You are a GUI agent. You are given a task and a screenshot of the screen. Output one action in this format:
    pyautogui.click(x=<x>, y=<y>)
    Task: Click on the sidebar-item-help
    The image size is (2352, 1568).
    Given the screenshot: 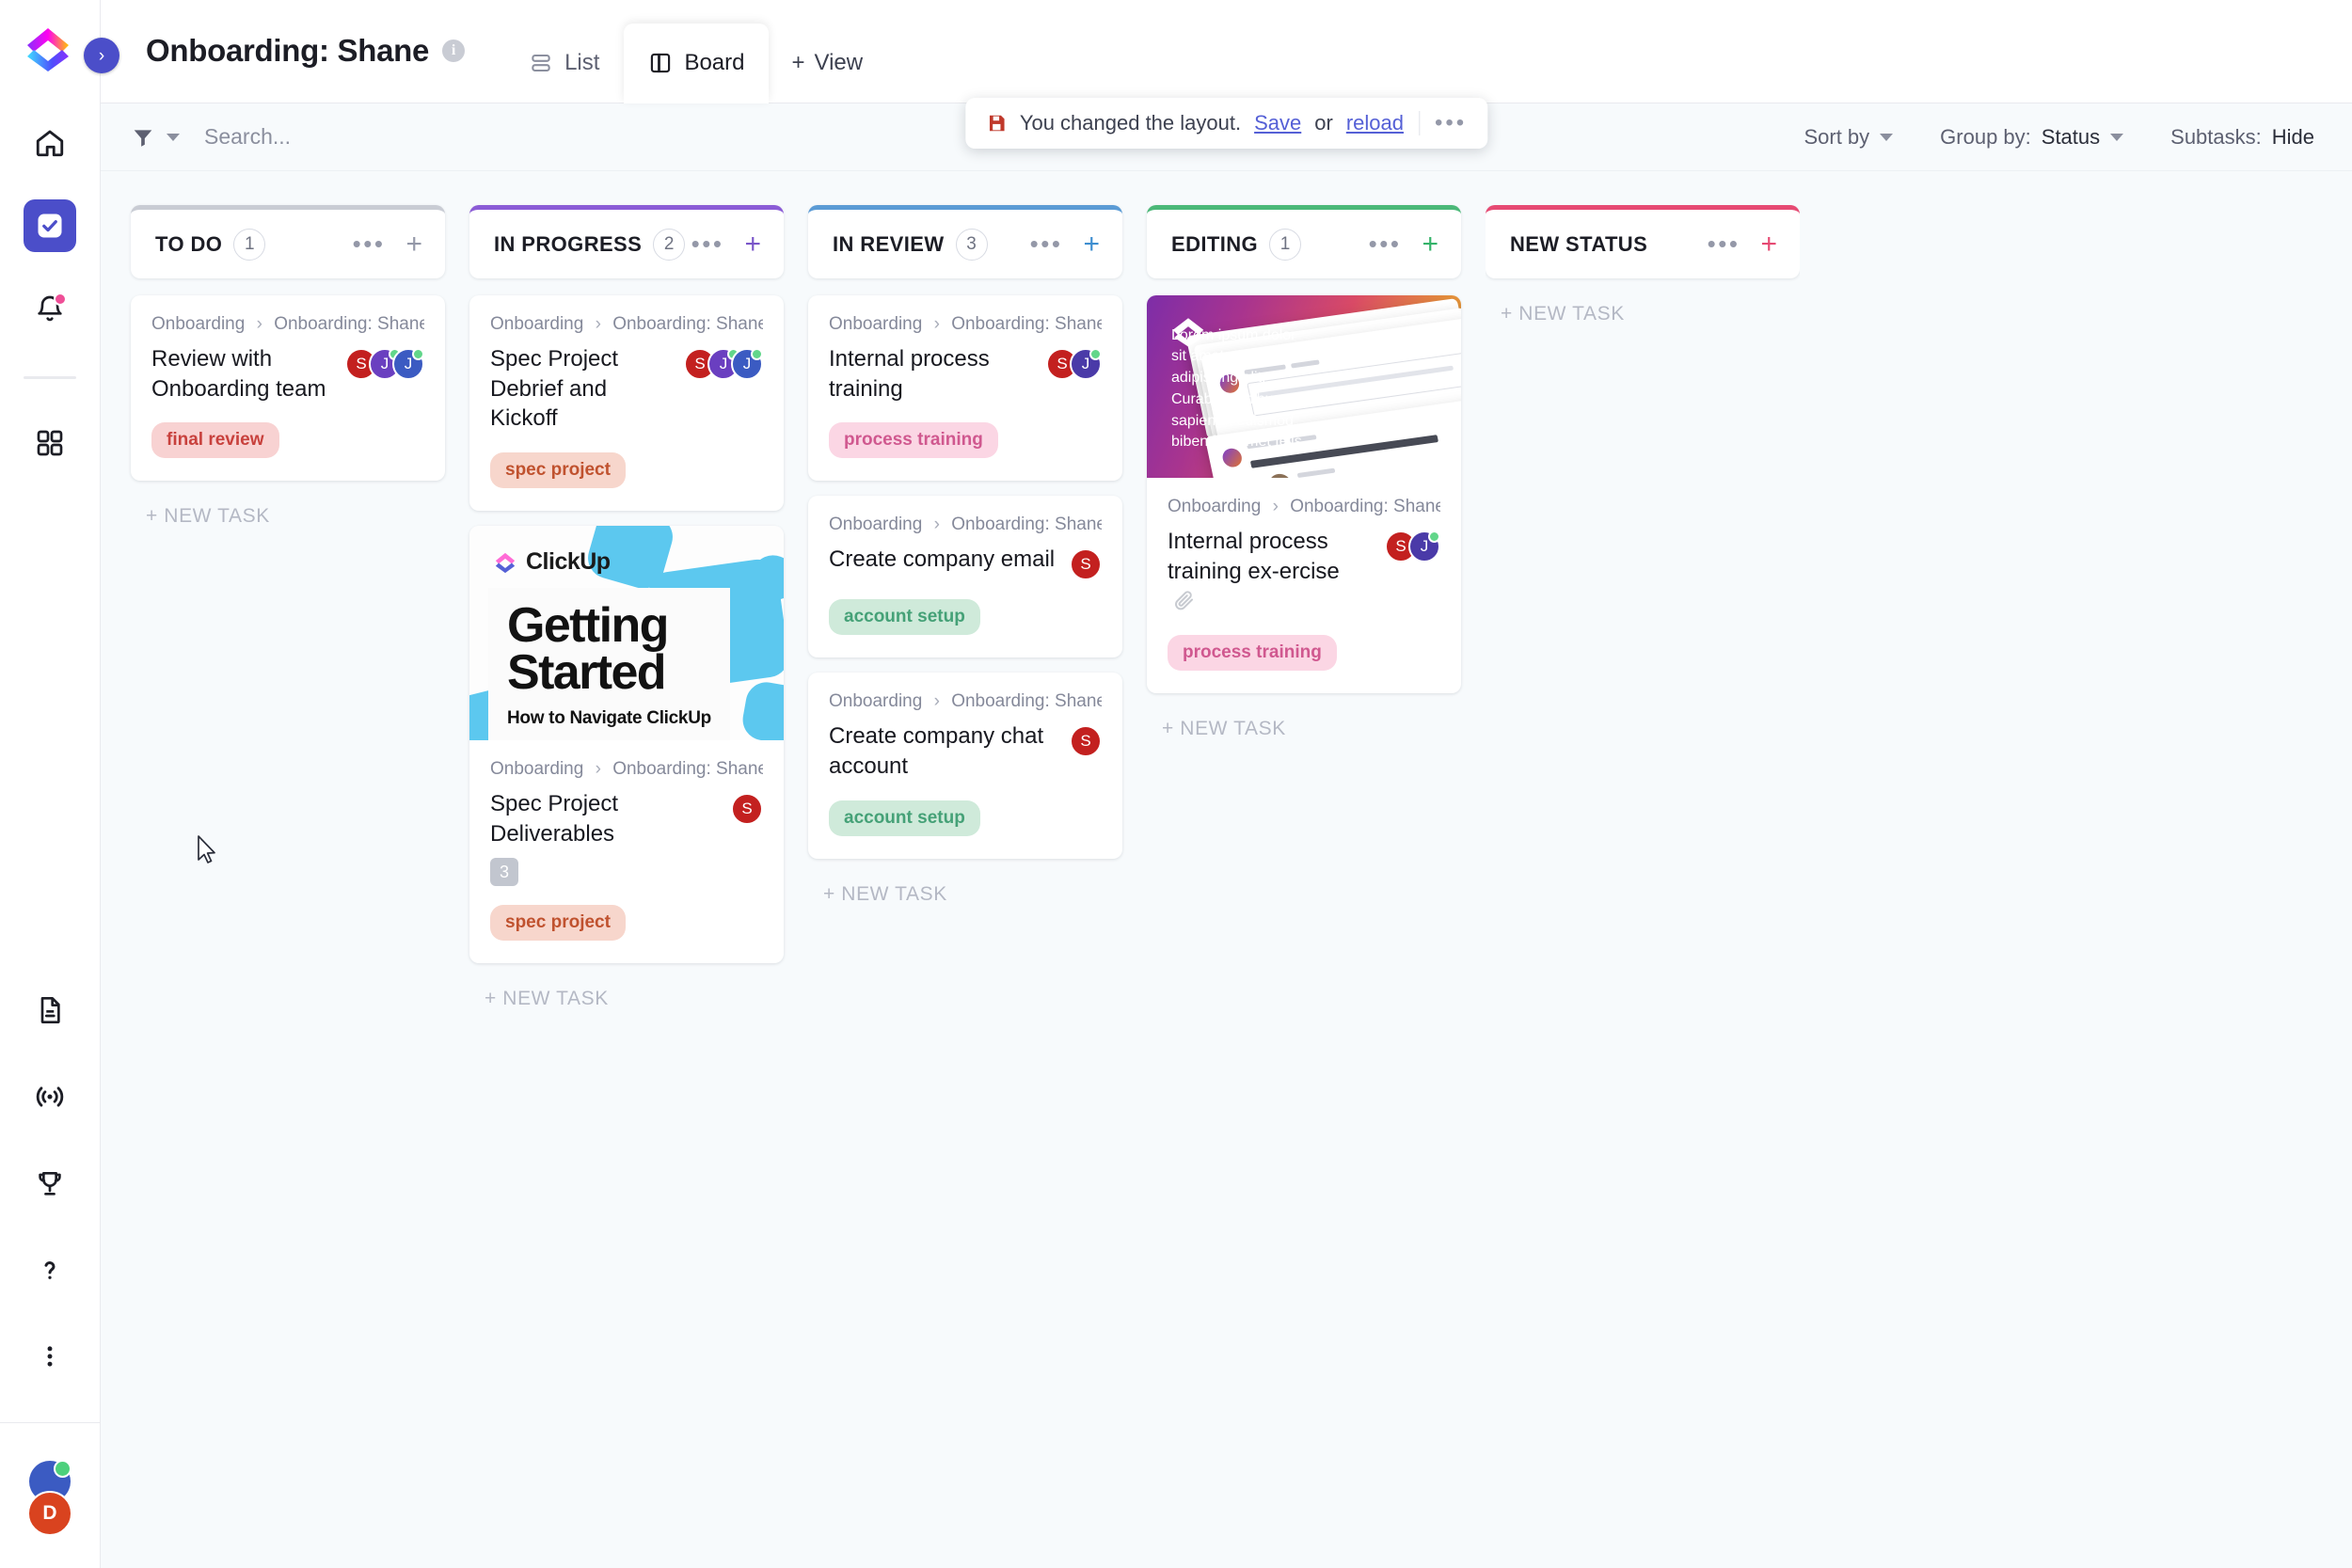 What is the action you would take?
    pyautogui.click(x=50, y=1269)
    